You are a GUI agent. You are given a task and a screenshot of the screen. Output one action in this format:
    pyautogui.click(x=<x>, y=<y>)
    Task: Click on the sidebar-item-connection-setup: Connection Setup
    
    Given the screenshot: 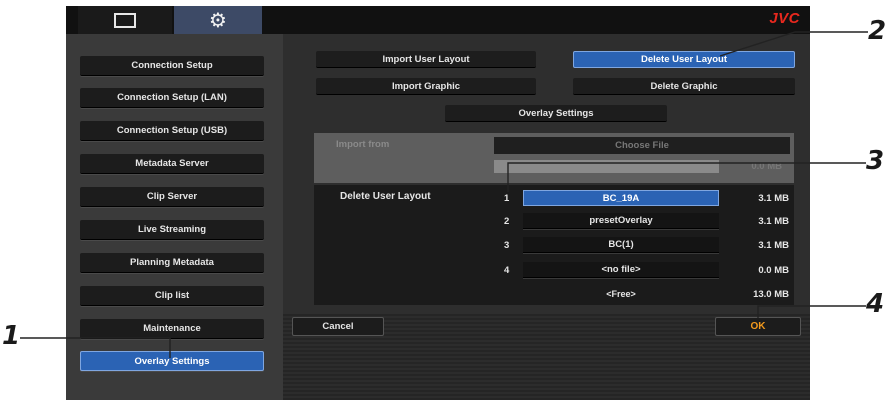 What is the action you would take?
    pyautogui.click(x=172, y=66)
    